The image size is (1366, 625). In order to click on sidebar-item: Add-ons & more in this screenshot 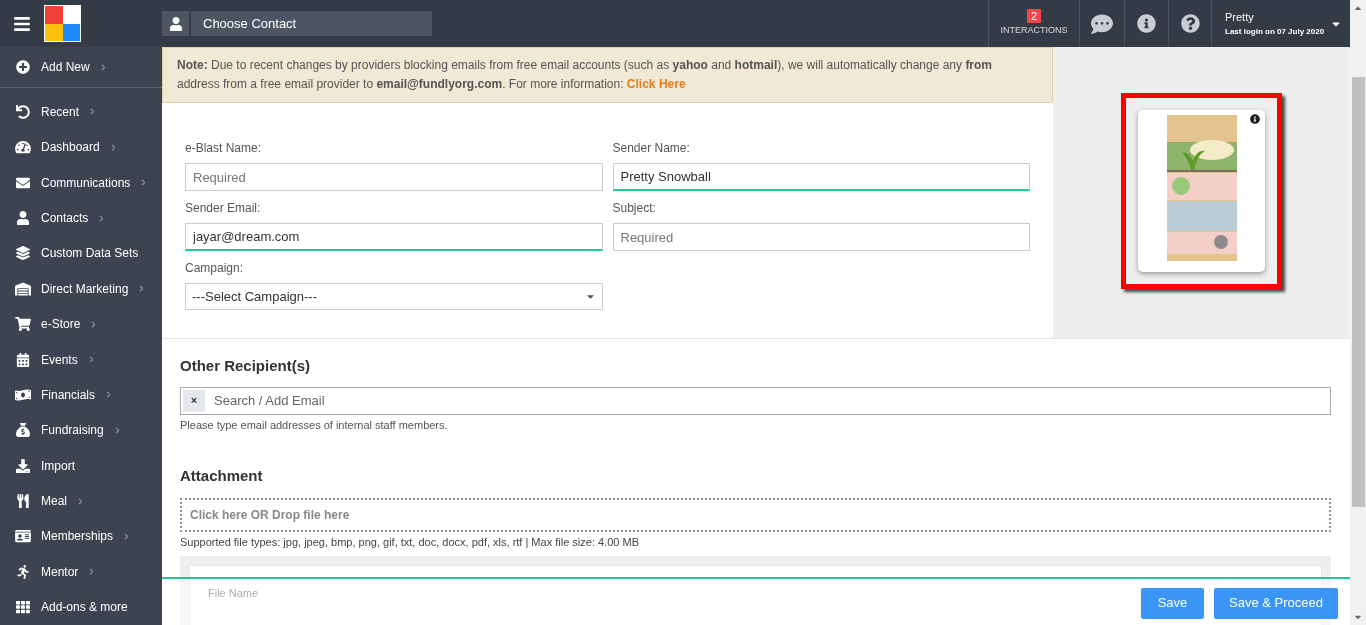, I will do `click(81, 607)`.